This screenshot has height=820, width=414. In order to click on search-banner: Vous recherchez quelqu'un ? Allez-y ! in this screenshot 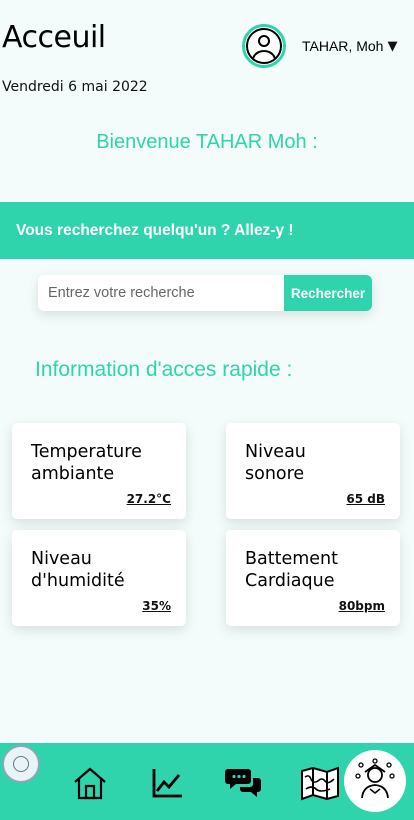, I will do `click(207, 230)`.